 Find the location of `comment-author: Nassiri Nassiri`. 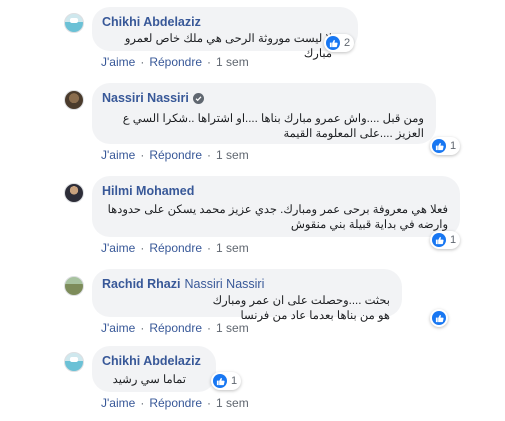

comment-author: Nassiri Nassiri is located at coordinates (145, 98).